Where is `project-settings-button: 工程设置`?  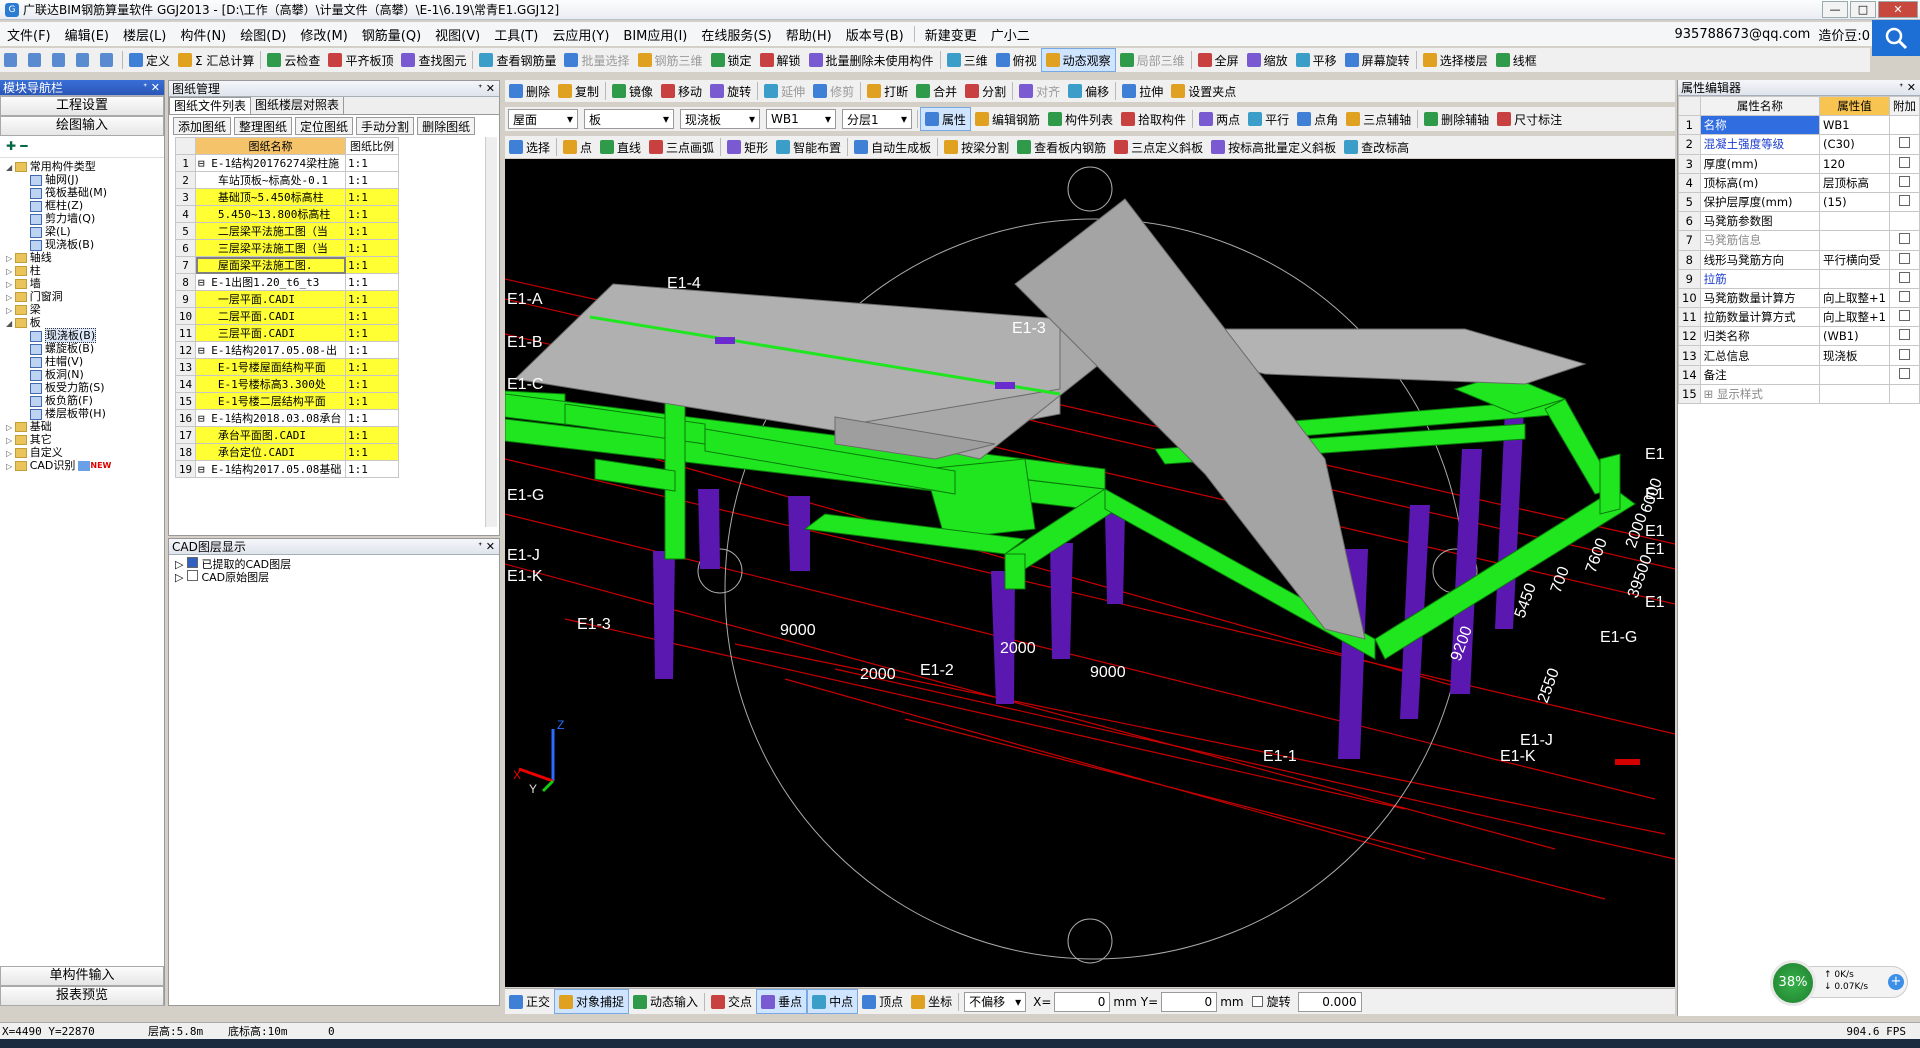 project-settings-button: 工程设置 is located at coordinates (82, 106).